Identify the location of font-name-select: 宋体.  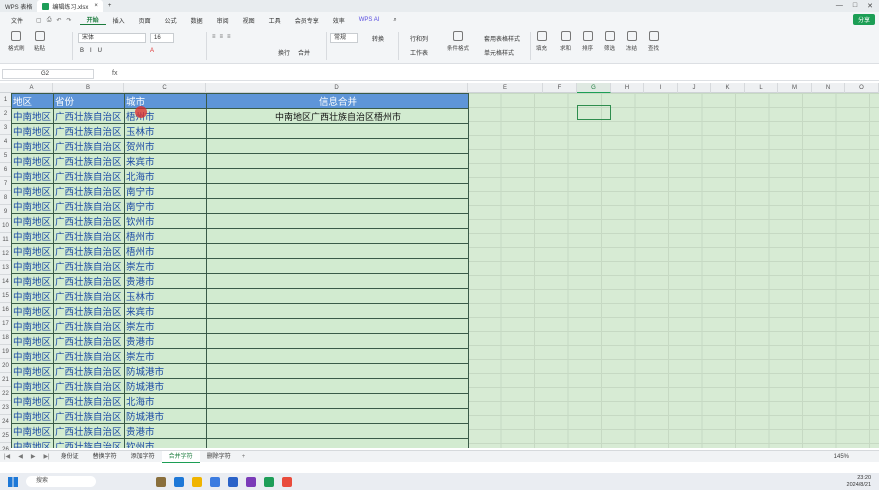
(112, 38).